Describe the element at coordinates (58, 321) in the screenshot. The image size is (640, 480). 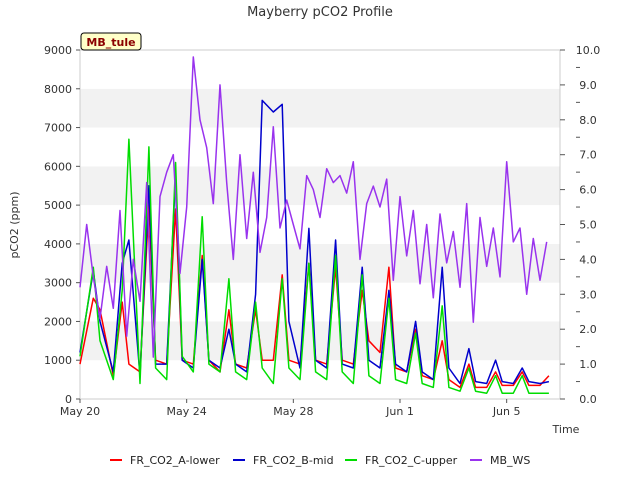
I see `left-tick-label: 2000` at that location.